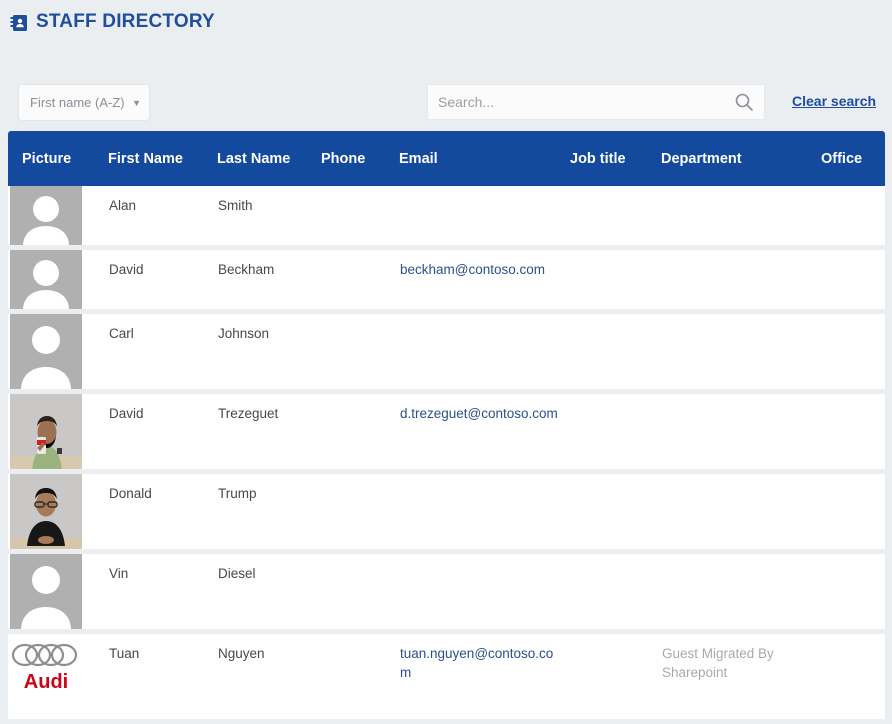 The height and width of the screenshot is (724, 892). I want to click on table-row: Alan Smith, so click(446, 216).